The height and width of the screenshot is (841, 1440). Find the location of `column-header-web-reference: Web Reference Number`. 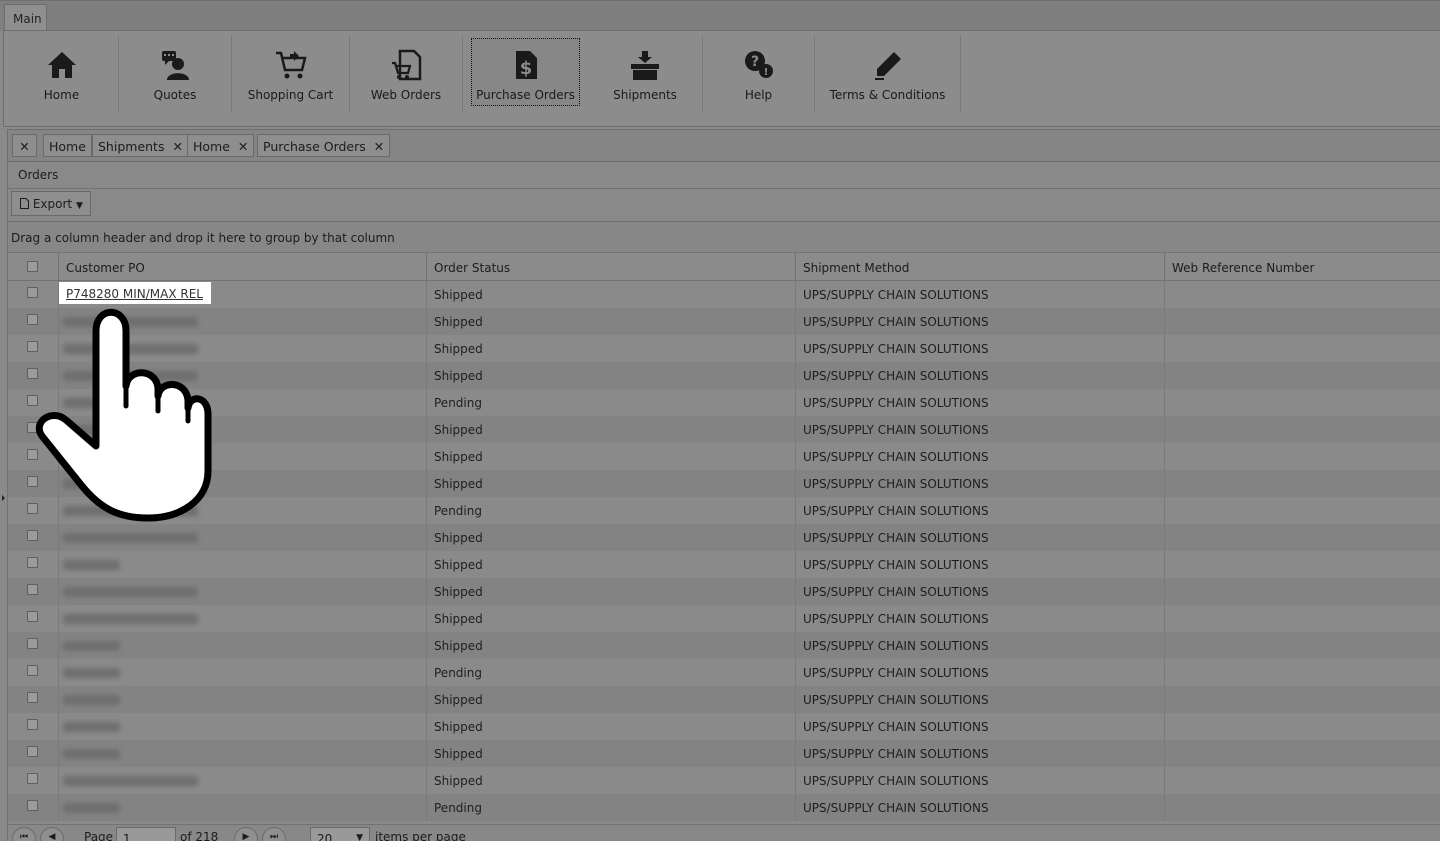

column-header-web-reference: Web Reference Number is located at coordinates (1302, 267).